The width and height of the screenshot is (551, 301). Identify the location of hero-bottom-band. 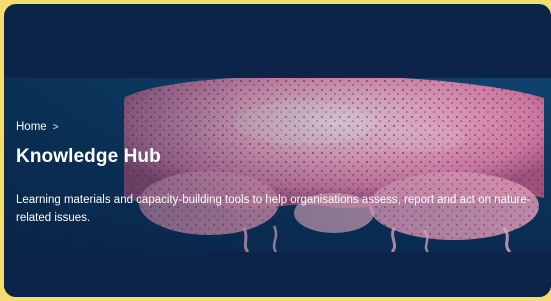
(277, 274).